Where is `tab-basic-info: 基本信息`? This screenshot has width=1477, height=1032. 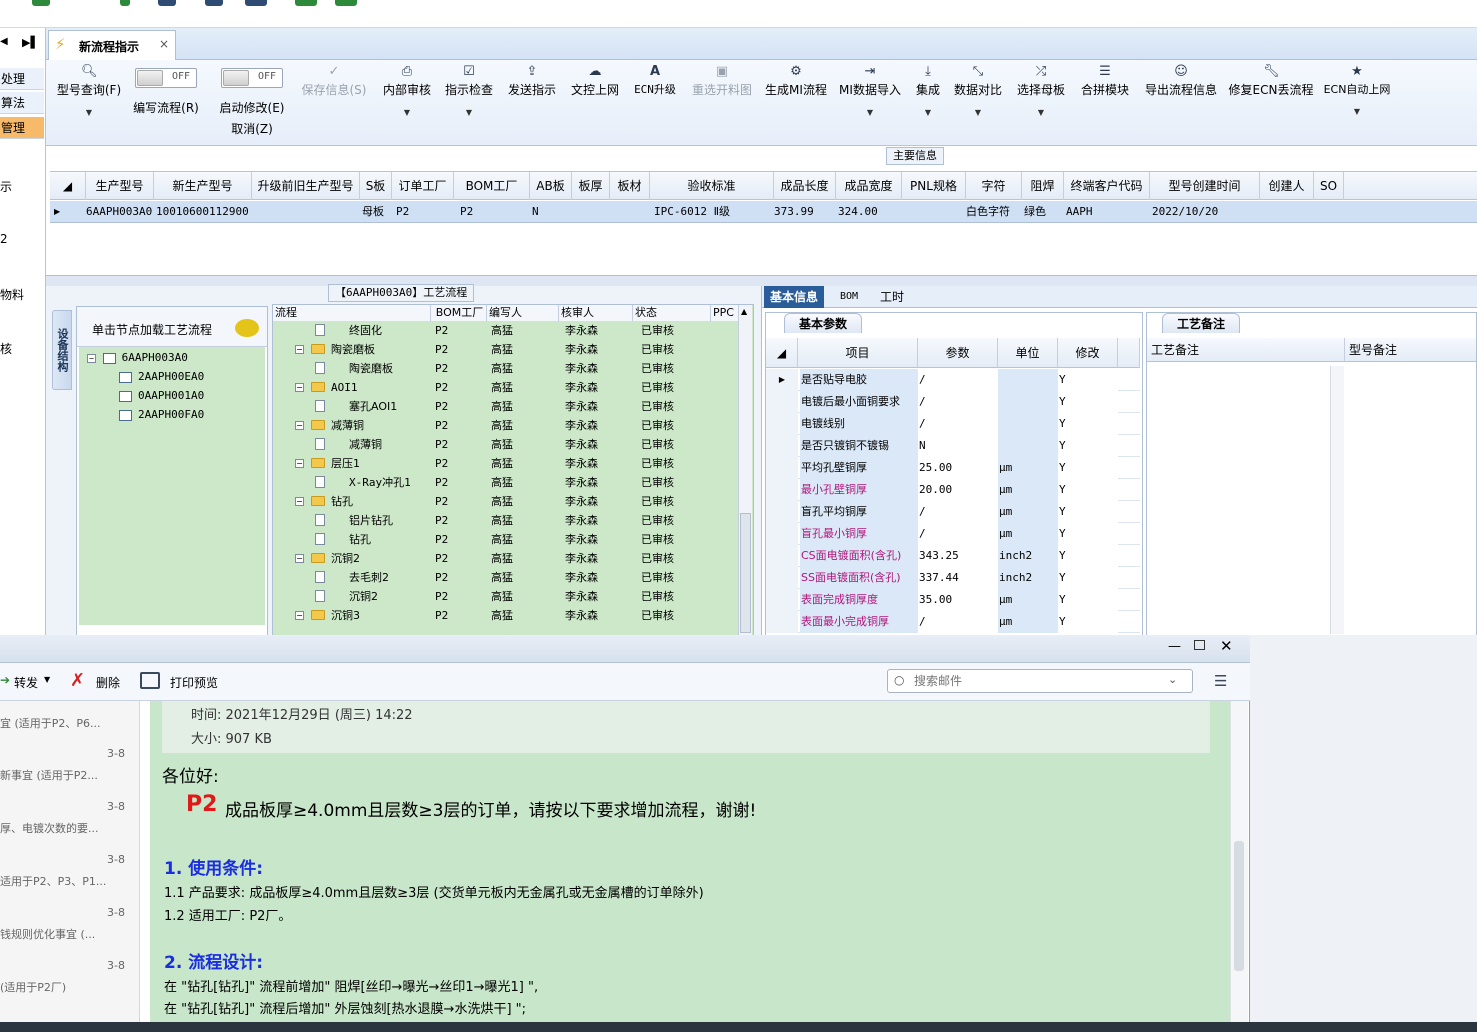
tab-basic-info: 基本信息 is located at coordinates (794, 297).